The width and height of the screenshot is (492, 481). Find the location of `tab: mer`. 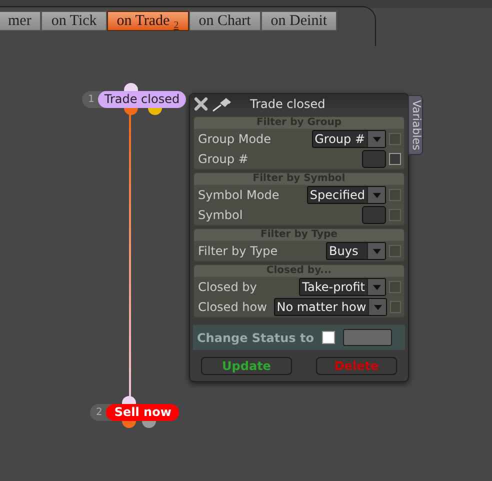

tab: mer is located at coordinates (21, 21).